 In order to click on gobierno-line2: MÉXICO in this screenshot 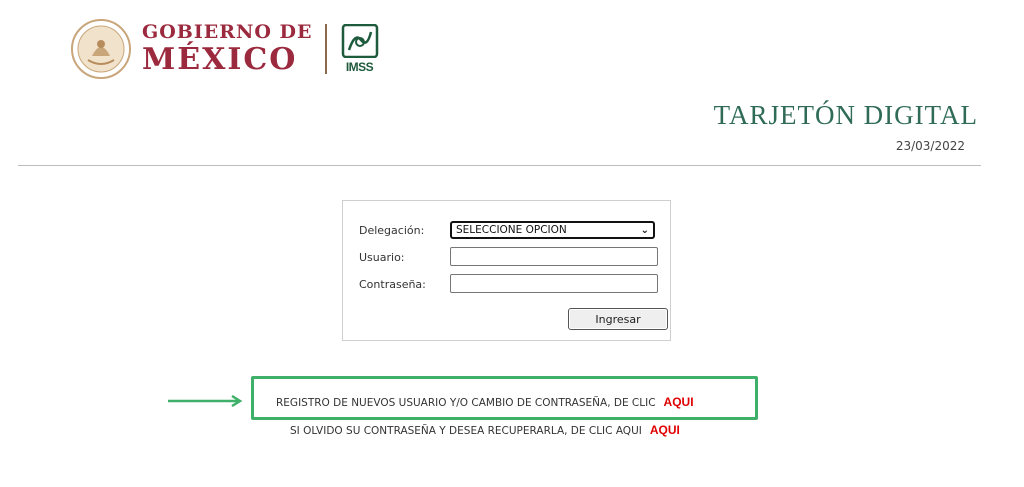, I will do `click(220, 59)`.